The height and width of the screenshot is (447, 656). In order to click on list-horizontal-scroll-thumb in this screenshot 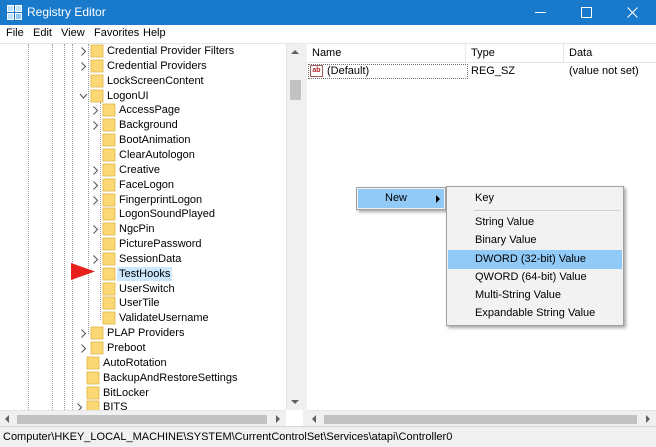, I will do `click(480, 419)`.